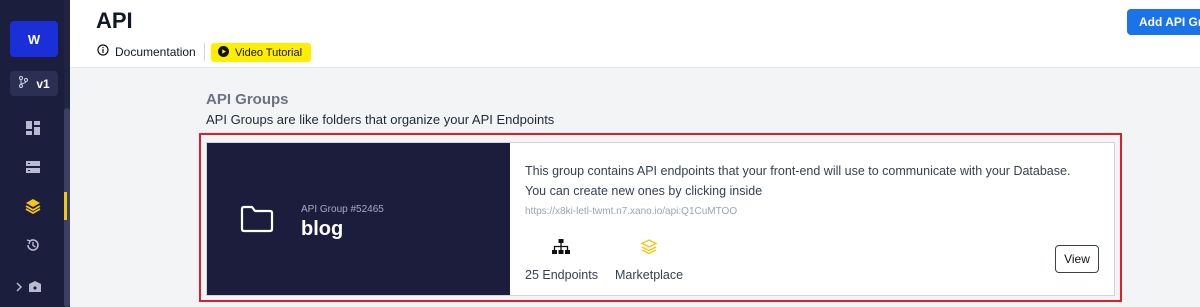 The width and height of the screenshot is (1200, 307). Describe the element at coordinates (269, 52) in the screenshot. I see `video-tutorial-label: Video Tutorial` at that location.